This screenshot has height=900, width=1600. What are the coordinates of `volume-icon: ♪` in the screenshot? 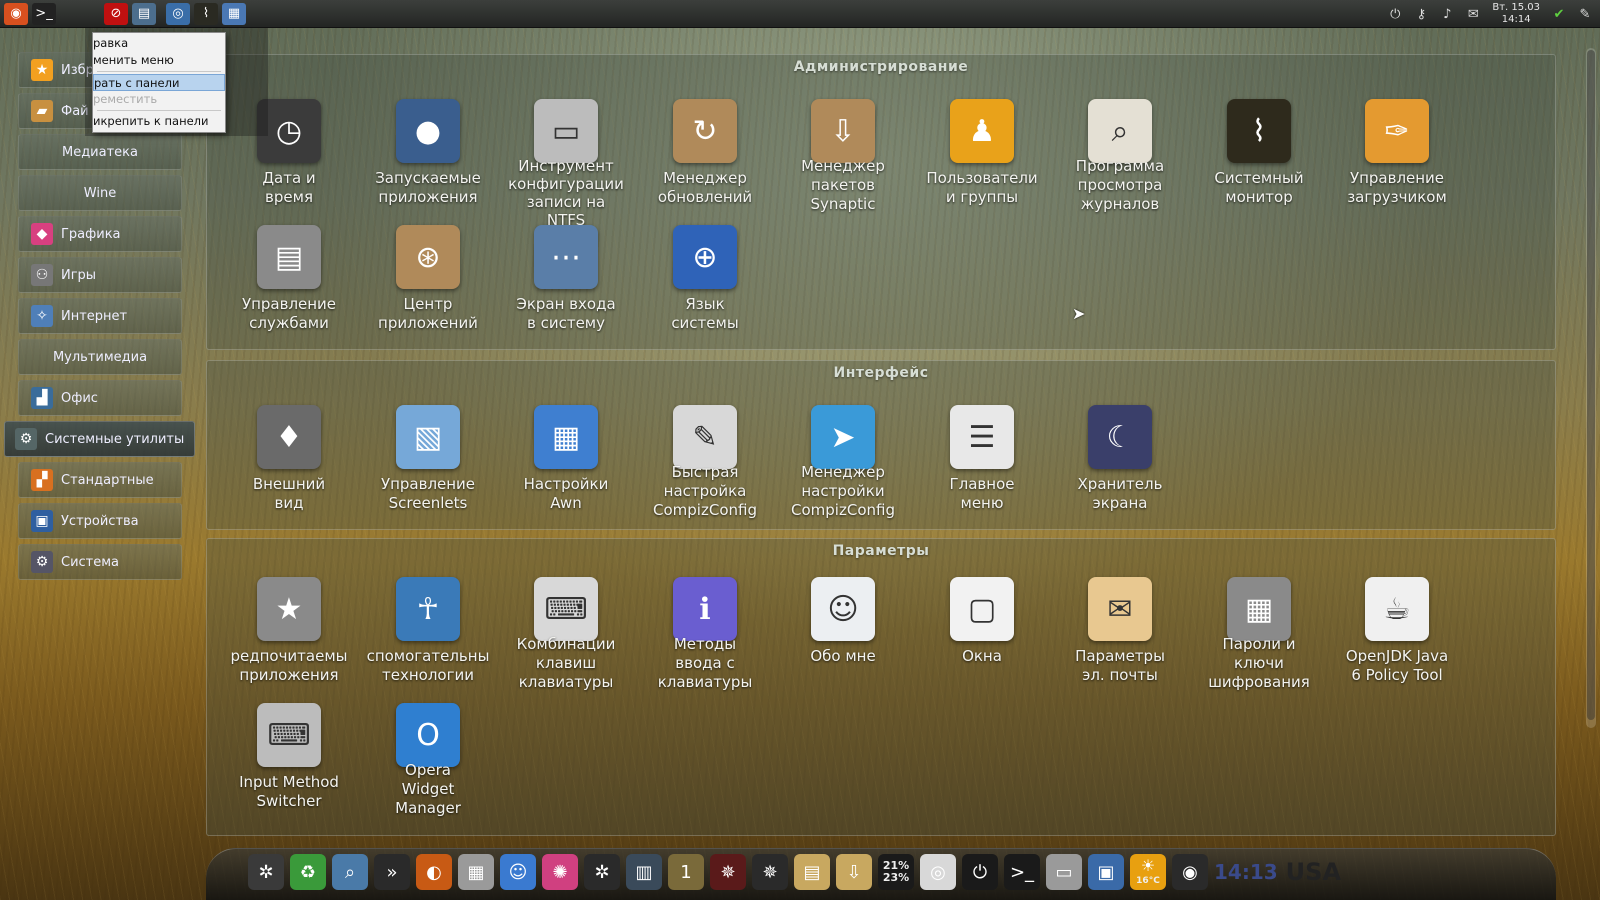 It's located at (1447, 14).